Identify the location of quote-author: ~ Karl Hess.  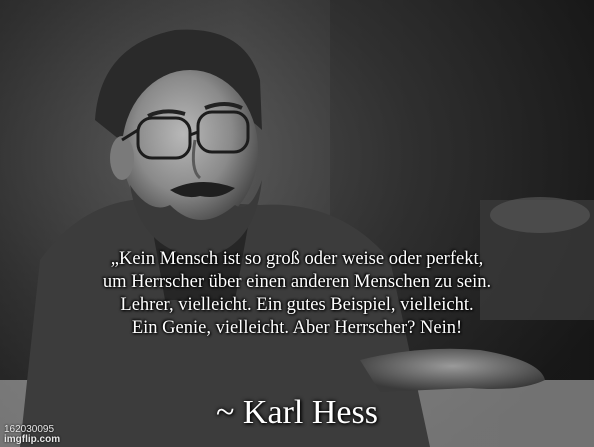
(297, 412).